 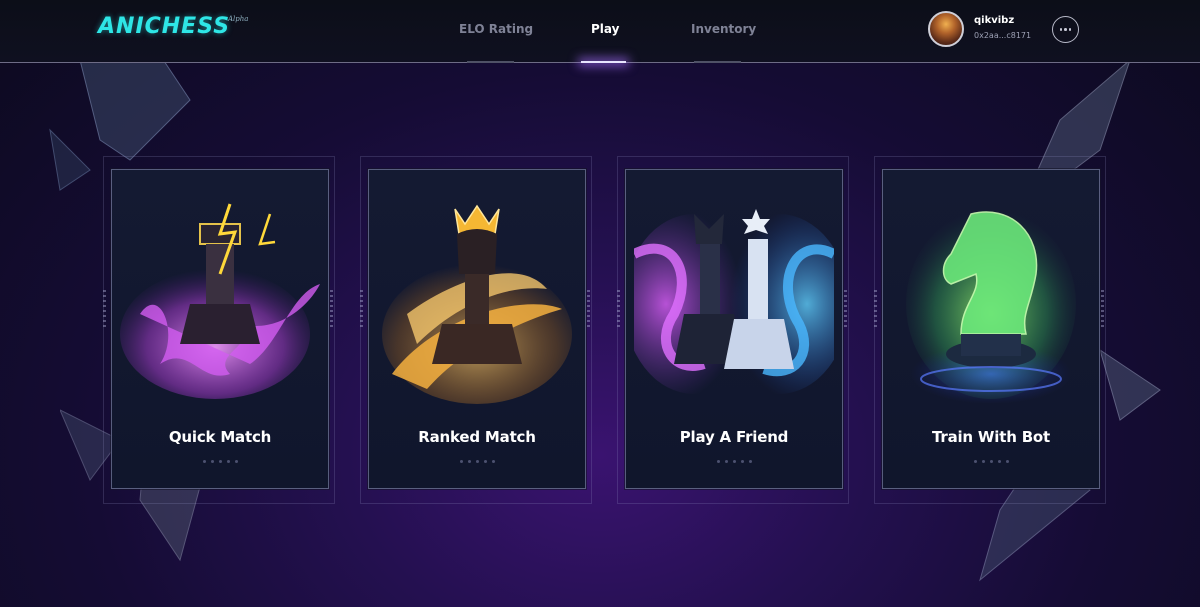 I want to click on card-title-train-with-bot: Train With Bot, so click(x=990, y=437).